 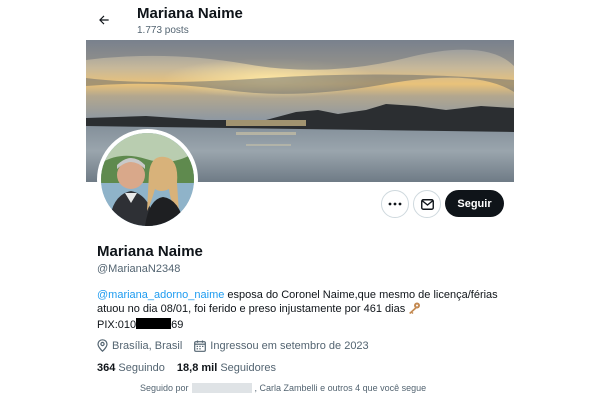 I want to click on more-dots-icon, so click(x=395, y=204).